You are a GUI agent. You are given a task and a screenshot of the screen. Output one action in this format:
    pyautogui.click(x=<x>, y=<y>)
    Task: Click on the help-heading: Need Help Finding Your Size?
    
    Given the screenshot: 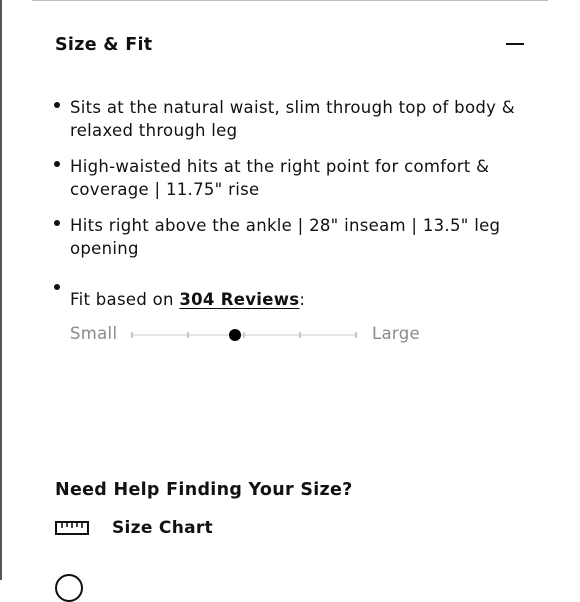 What is the action you would take?
    pyautogui.click(x=204, y=490)
    